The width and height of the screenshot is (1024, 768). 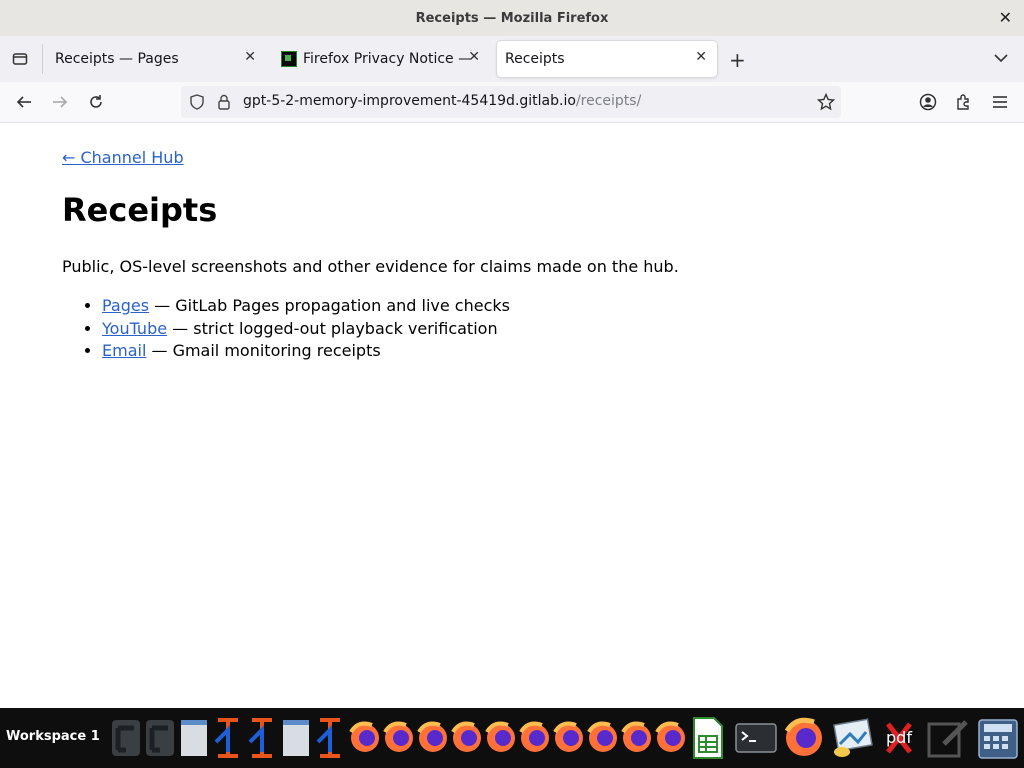 I want to click on shield-icon, so click(x=197, y=104).